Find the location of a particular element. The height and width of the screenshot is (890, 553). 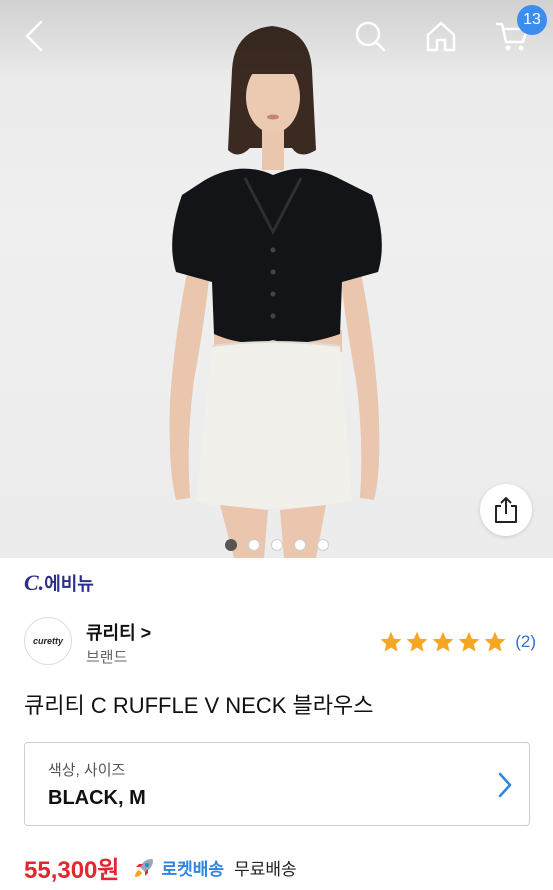

home-icon is located at coordinates (441, 36).